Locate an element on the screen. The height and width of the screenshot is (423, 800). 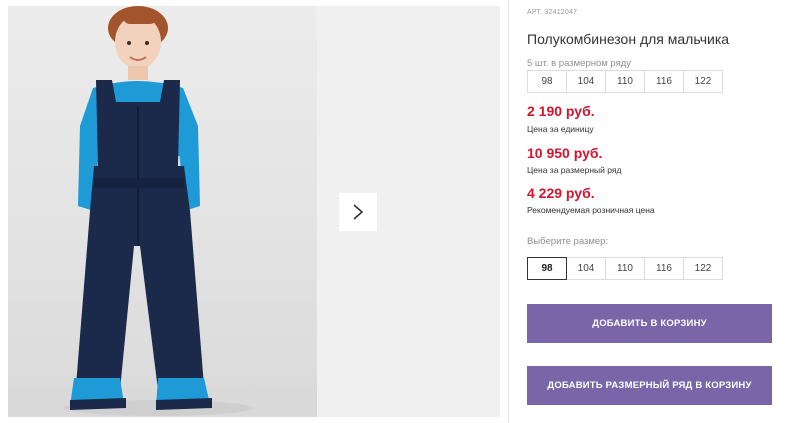
pack-size: 116 is located at coordinates (664, 81).